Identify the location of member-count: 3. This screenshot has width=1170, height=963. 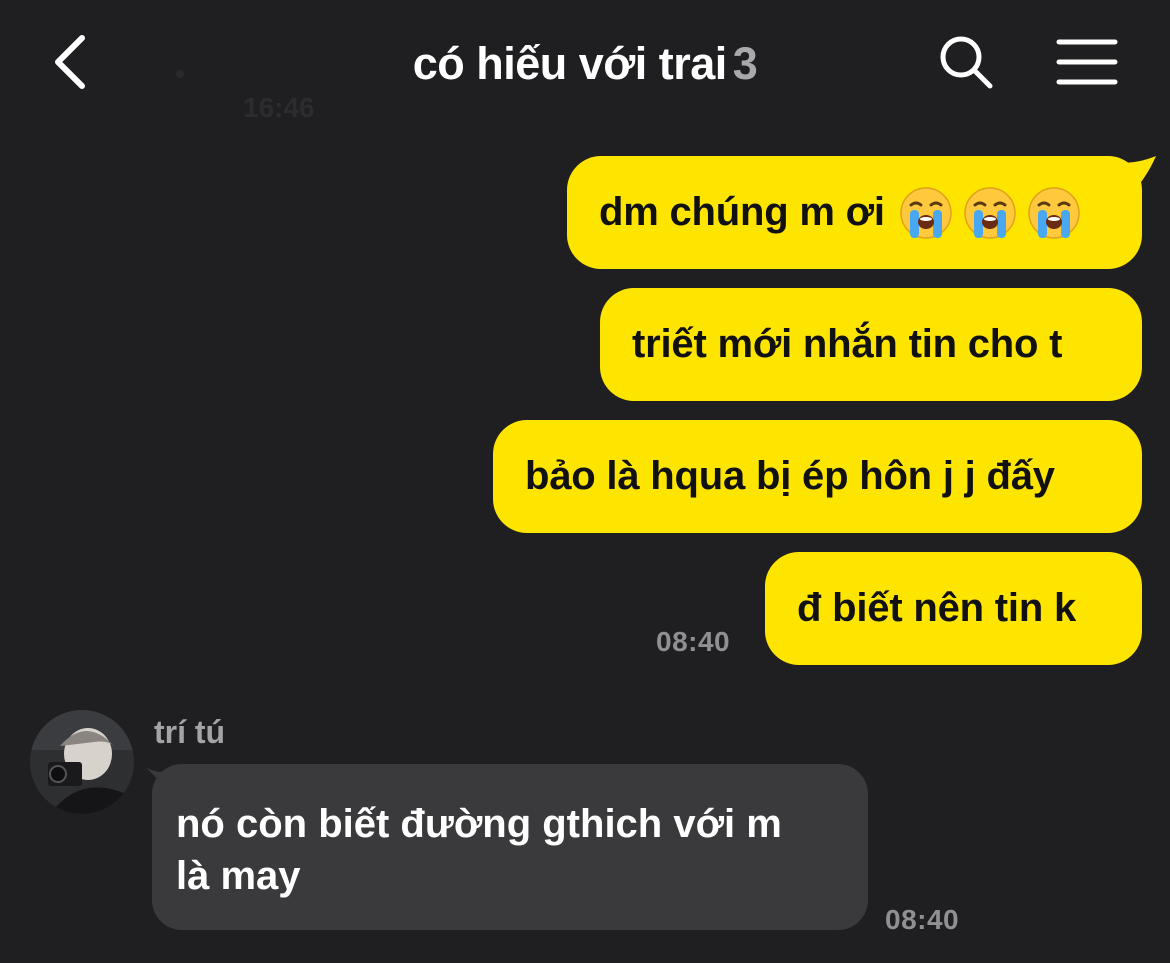
(745, 63).